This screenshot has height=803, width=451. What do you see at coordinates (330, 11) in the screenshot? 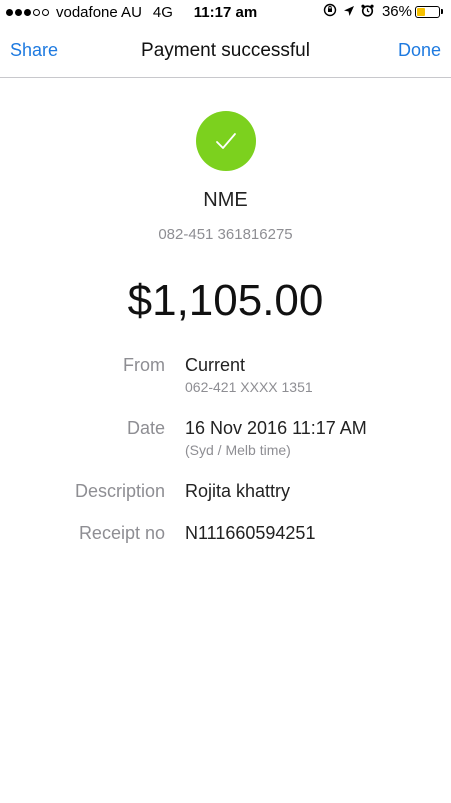
I see `rotation-lock-icon` at bounding box center [330, 11].